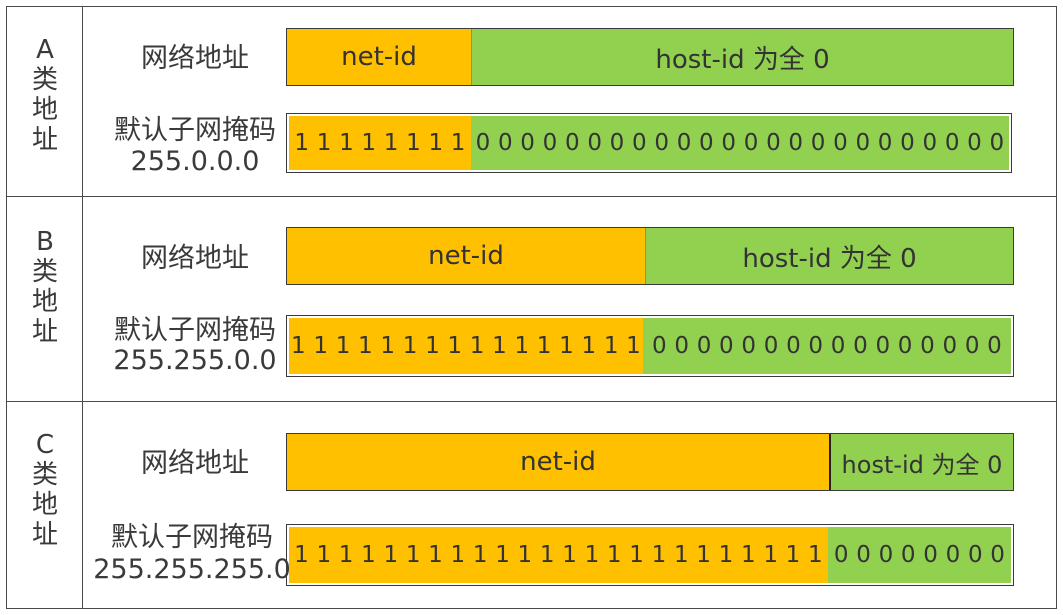 The height and width of the screenshot is (615, 1063). What do you see at coordinates (44, 95) in the screenshot?
I see `class-a-label: A 类 地 址` at bounding box center [44, 95].